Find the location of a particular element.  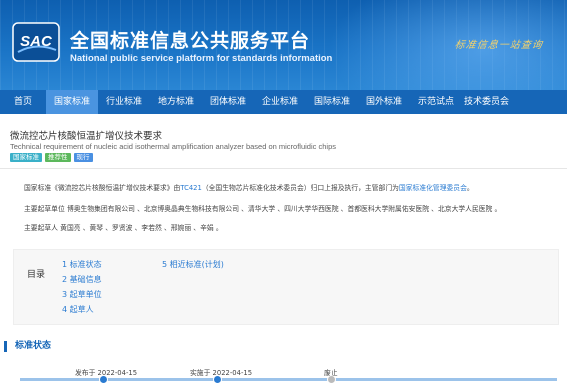

abolish-dot is located at coordinates (331, 379).